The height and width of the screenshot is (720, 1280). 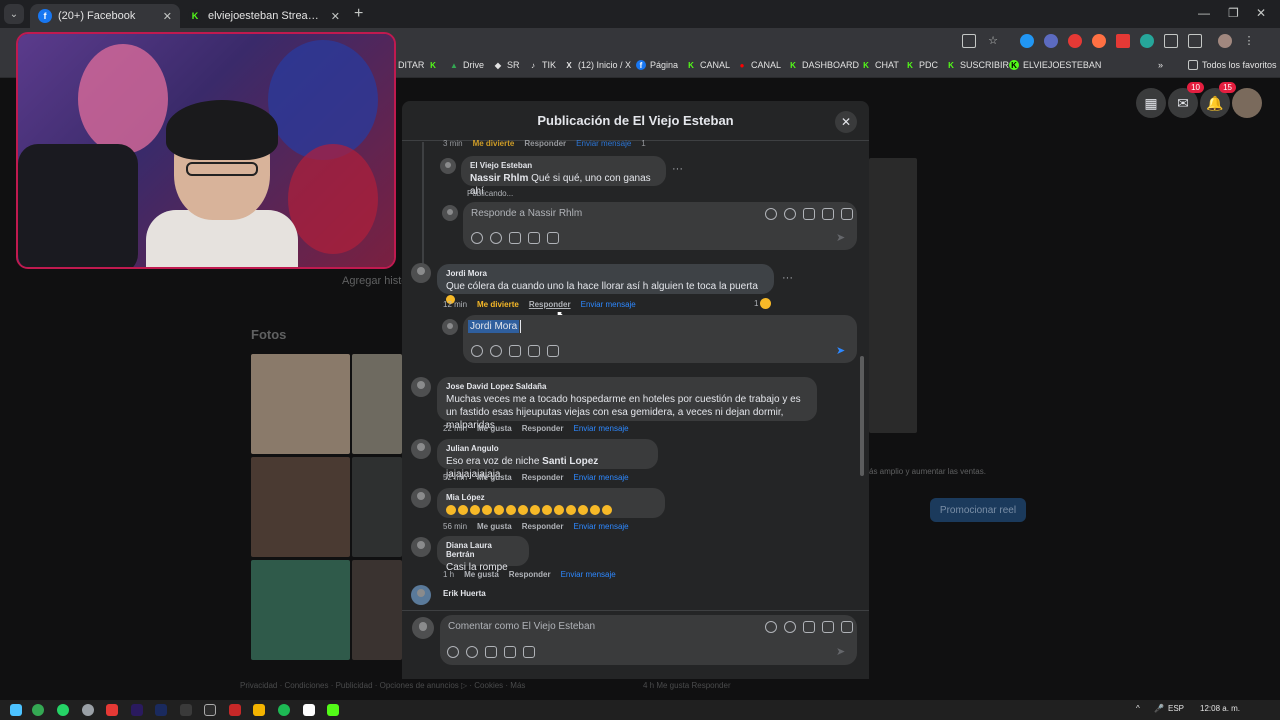 What do you see at coordinates (335, 16) in the screenshot?
I see `close-tab-icon: ✕` at bounding box center [335, 16].